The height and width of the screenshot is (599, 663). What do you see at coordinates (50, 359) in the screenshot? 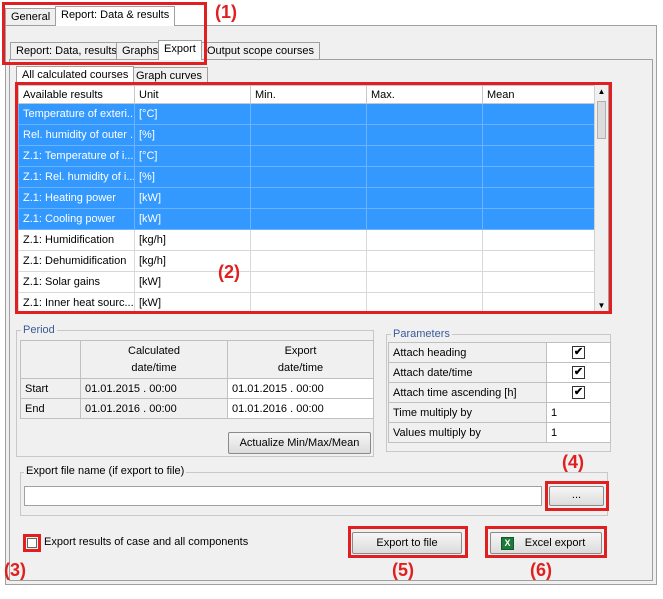
I see `period-corner` at bounding box center [50, 359].